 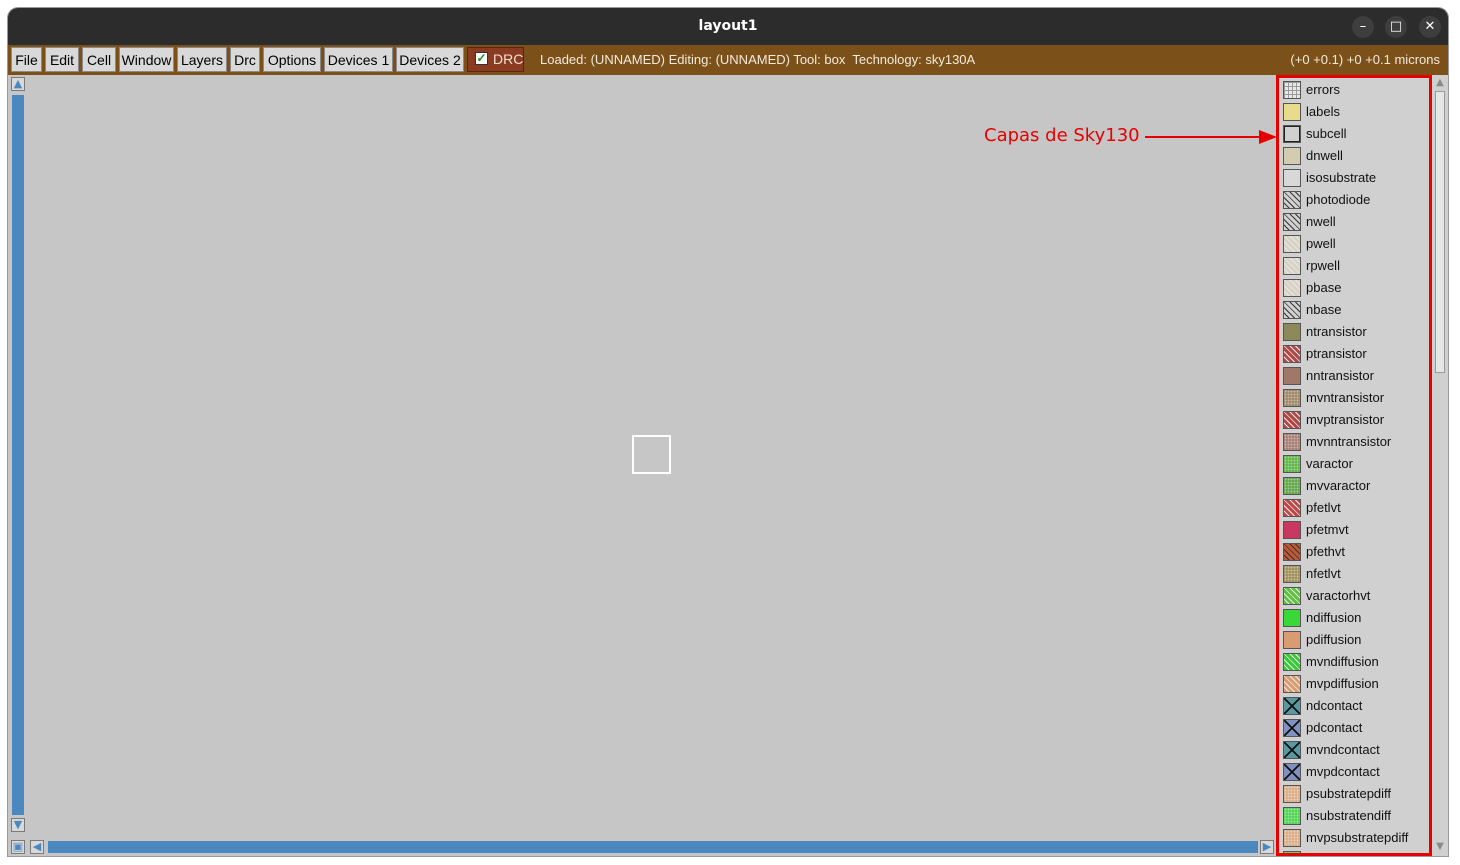 What do you see at coordinates (1355, 310) in the screenshot?
I see `layer-item-nbase: nbase` at bounding box center [1355, 310].